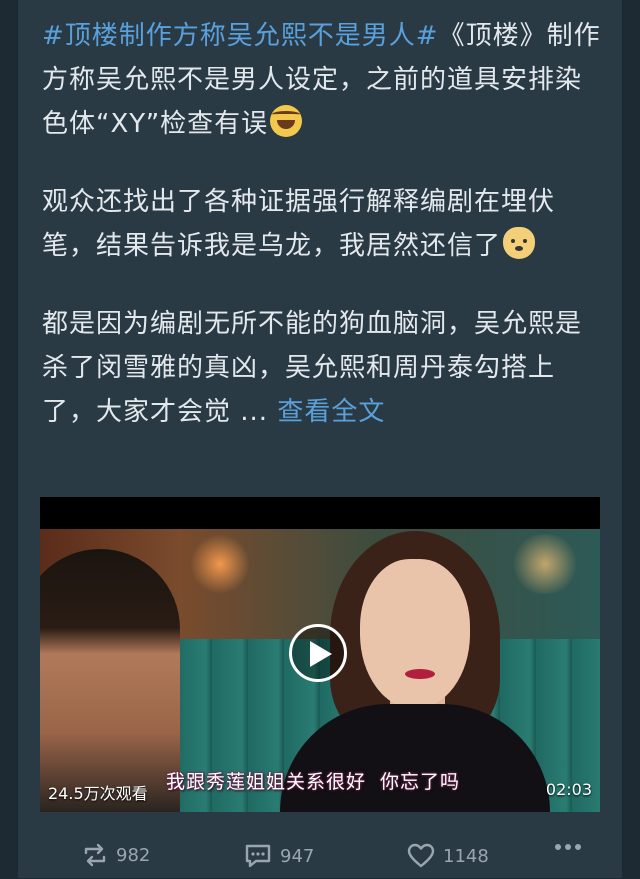 The image size is (640, 879). What do you see at coordinates (519, 243) in the screenshot?
I see `doge-emoji-icon` at bounding box center [519, 243].